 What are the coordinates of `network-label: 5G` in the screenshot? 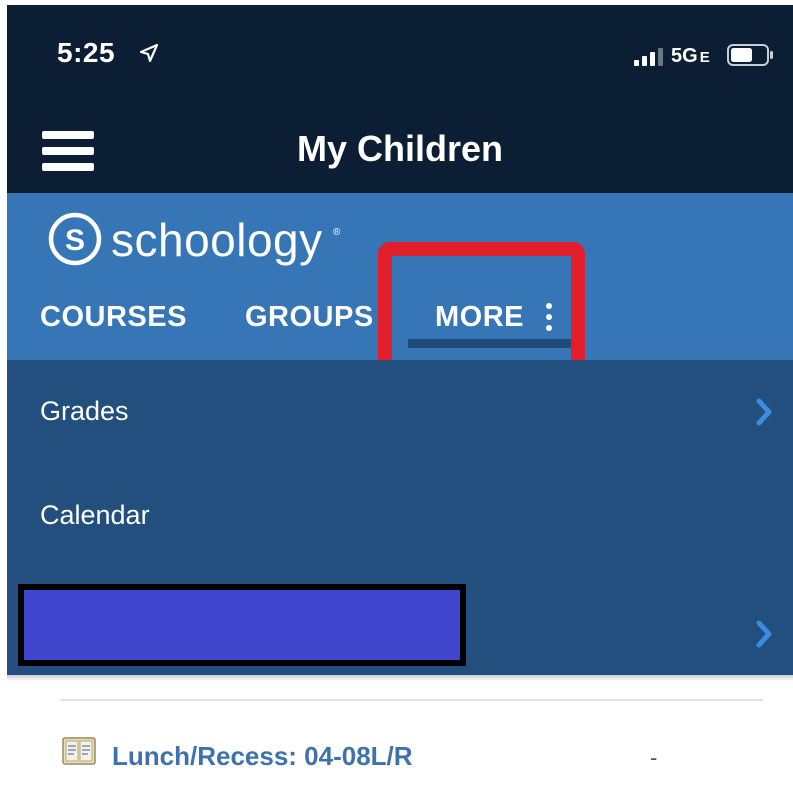 It's located at (684, 56).